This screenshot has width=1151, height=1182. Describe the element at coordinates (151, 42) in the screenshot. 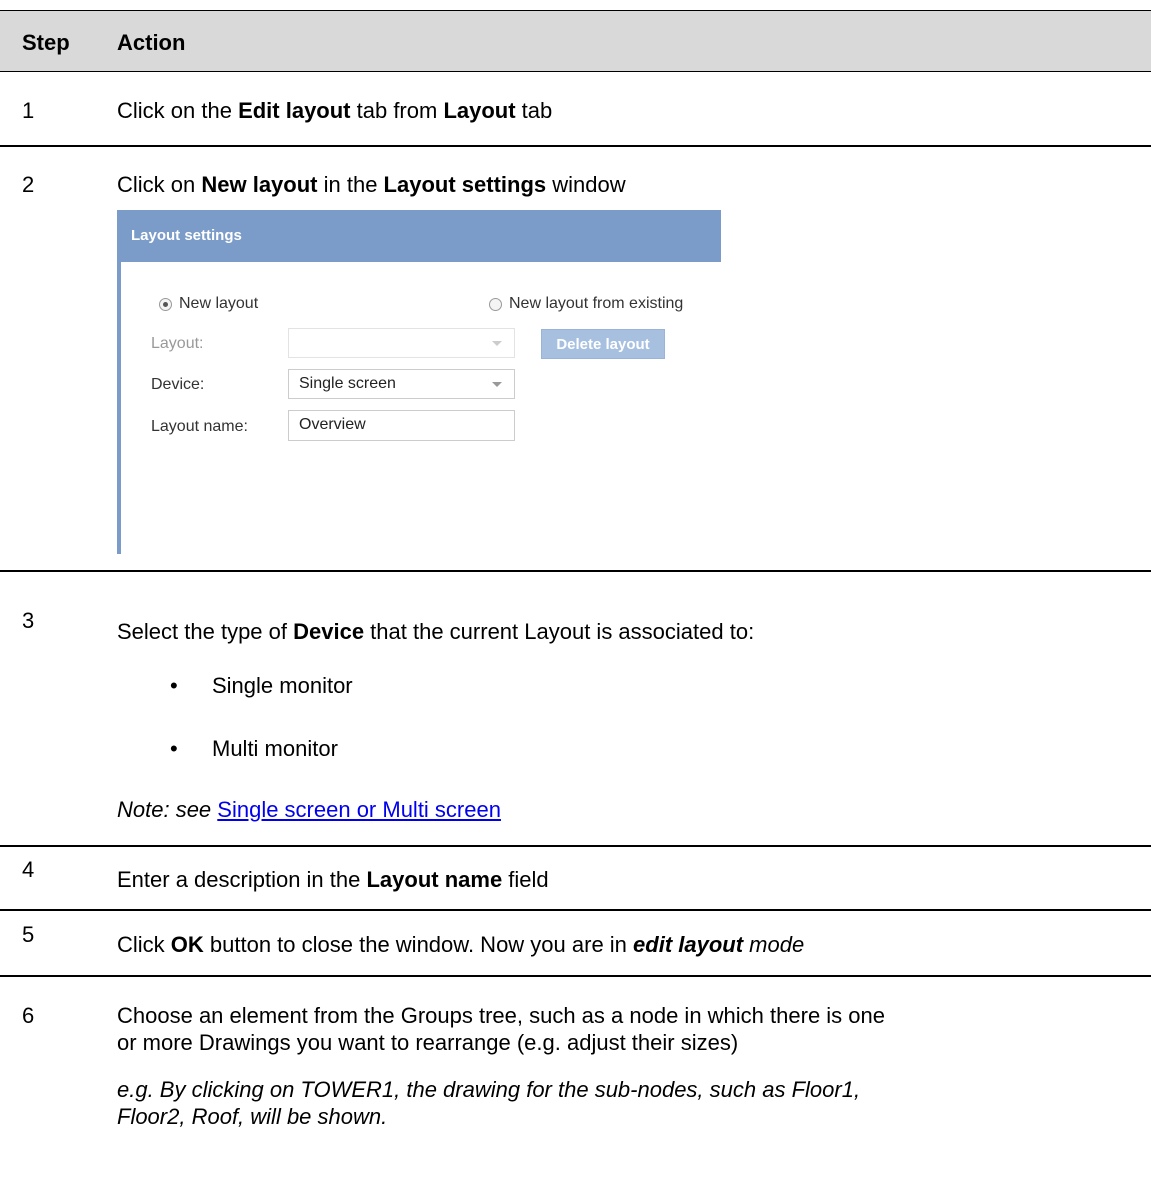

I see `header-action: Action` at that location.